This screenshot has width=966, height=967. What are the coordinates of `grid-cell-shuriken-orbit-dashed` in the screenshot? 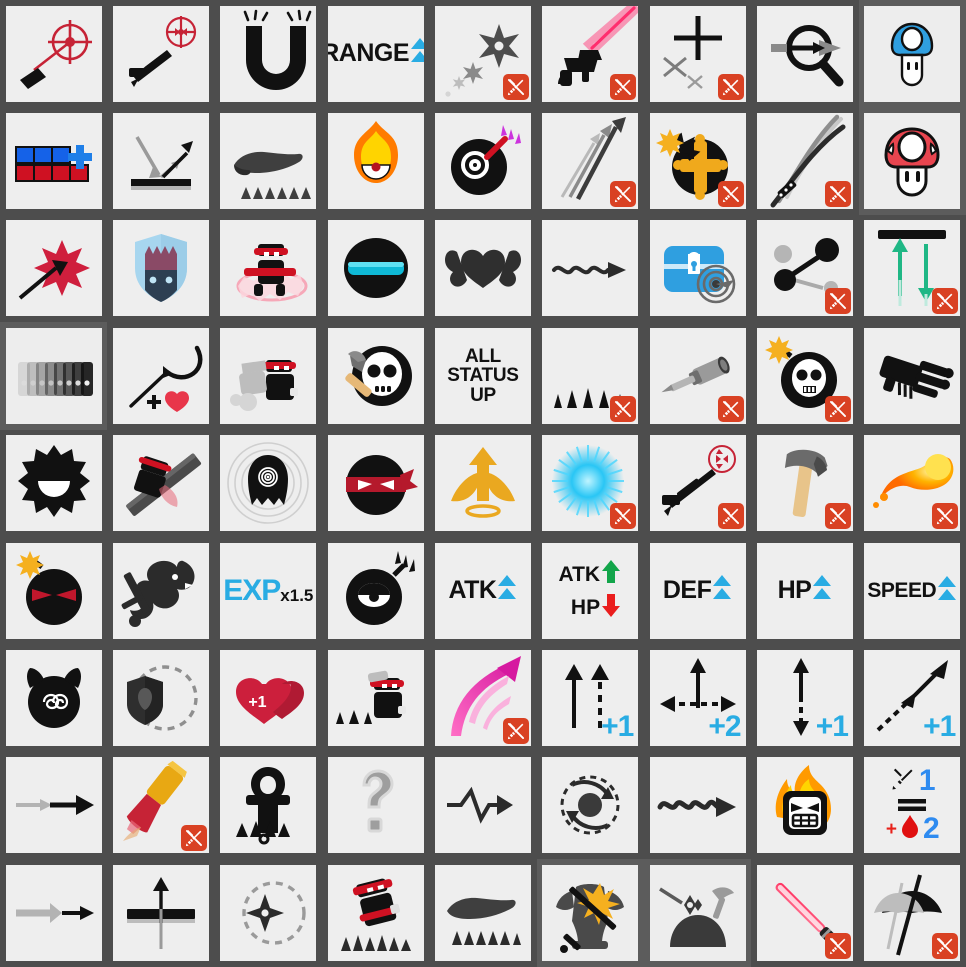 It's located at (268, 912).